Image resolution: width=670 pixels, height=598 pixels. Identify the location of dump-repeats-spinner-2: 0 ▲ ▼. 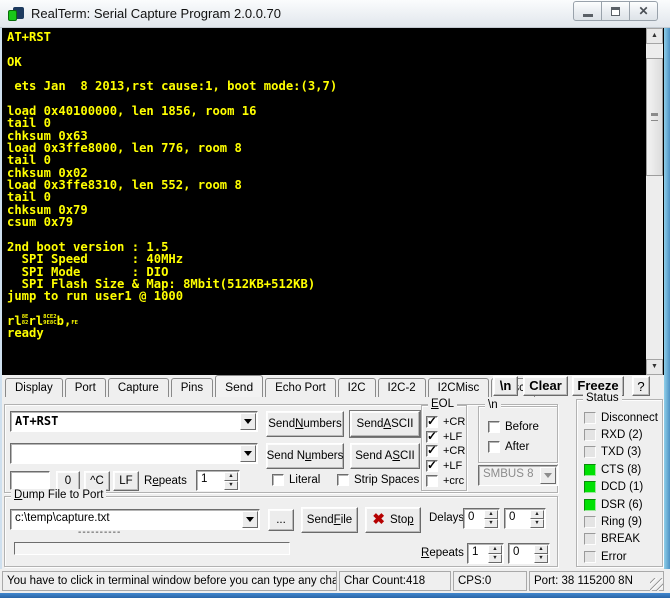
(529, 553).